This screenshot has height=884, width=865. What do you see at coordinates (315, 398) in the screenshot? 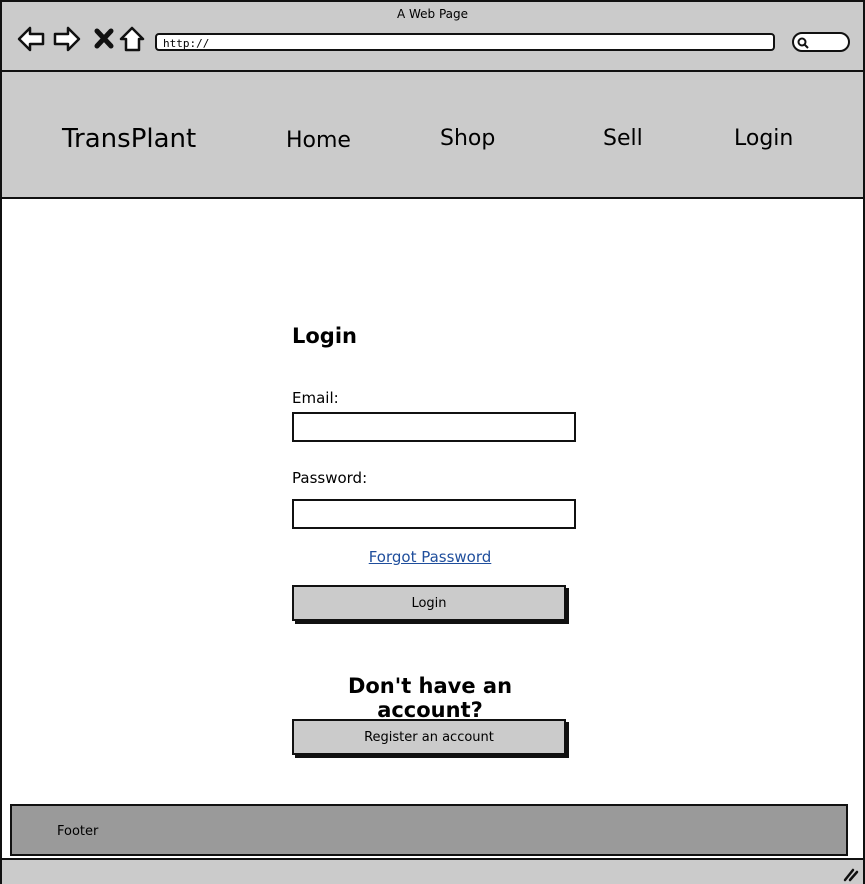
I see `email-label: Email:` at bounding box center [315, 398].